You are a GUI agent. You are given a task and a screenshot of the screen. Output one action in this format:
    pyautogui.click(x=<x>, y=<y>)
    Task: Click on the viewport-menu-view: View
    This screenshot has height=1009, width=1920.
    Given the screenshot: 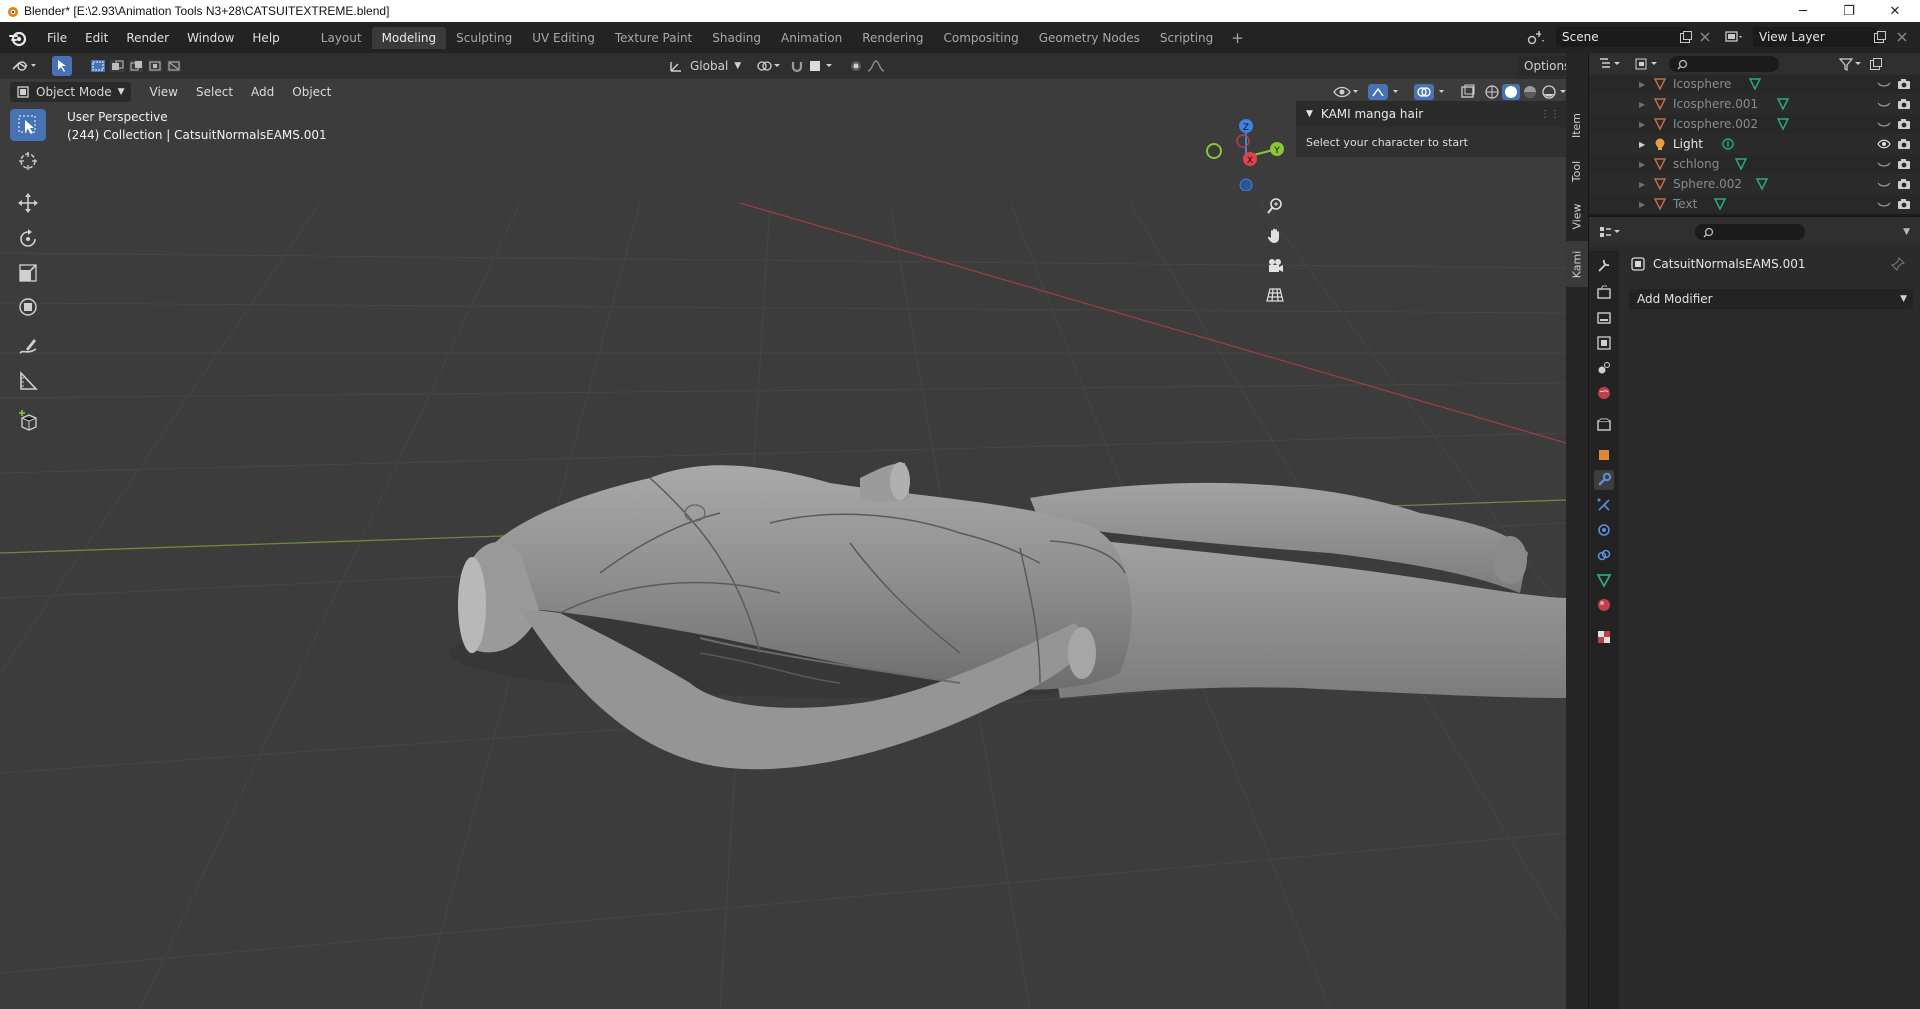 What is the action you would take?
    pyautogui.click(x=164, y=92)
    